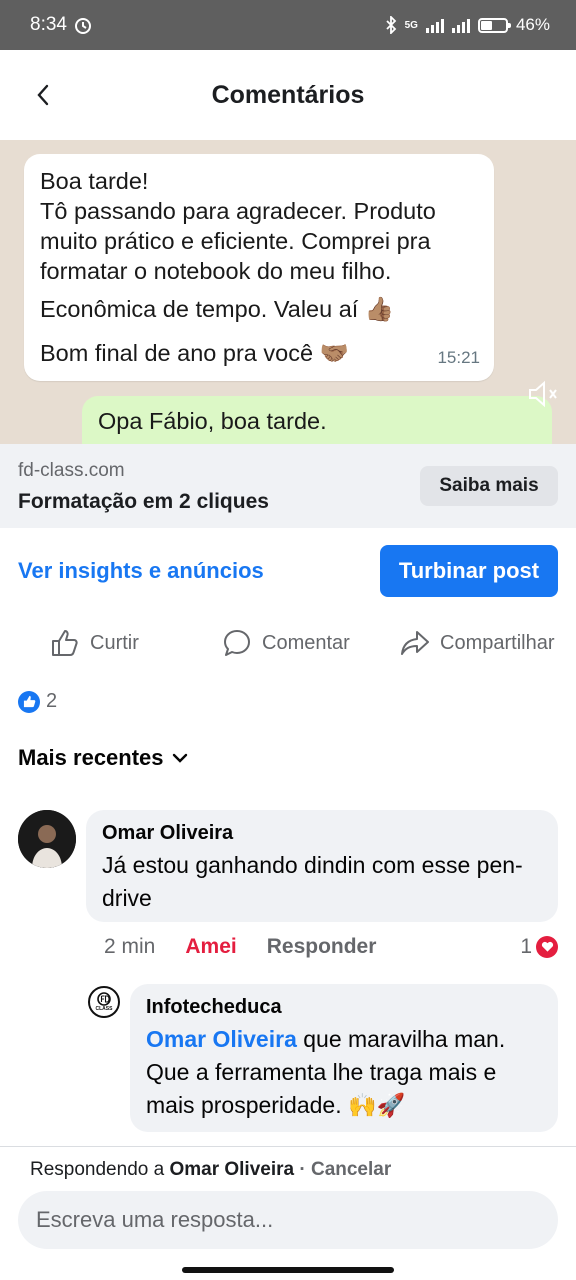  I want to click on comment-button: Comentar, so click(286, 643).